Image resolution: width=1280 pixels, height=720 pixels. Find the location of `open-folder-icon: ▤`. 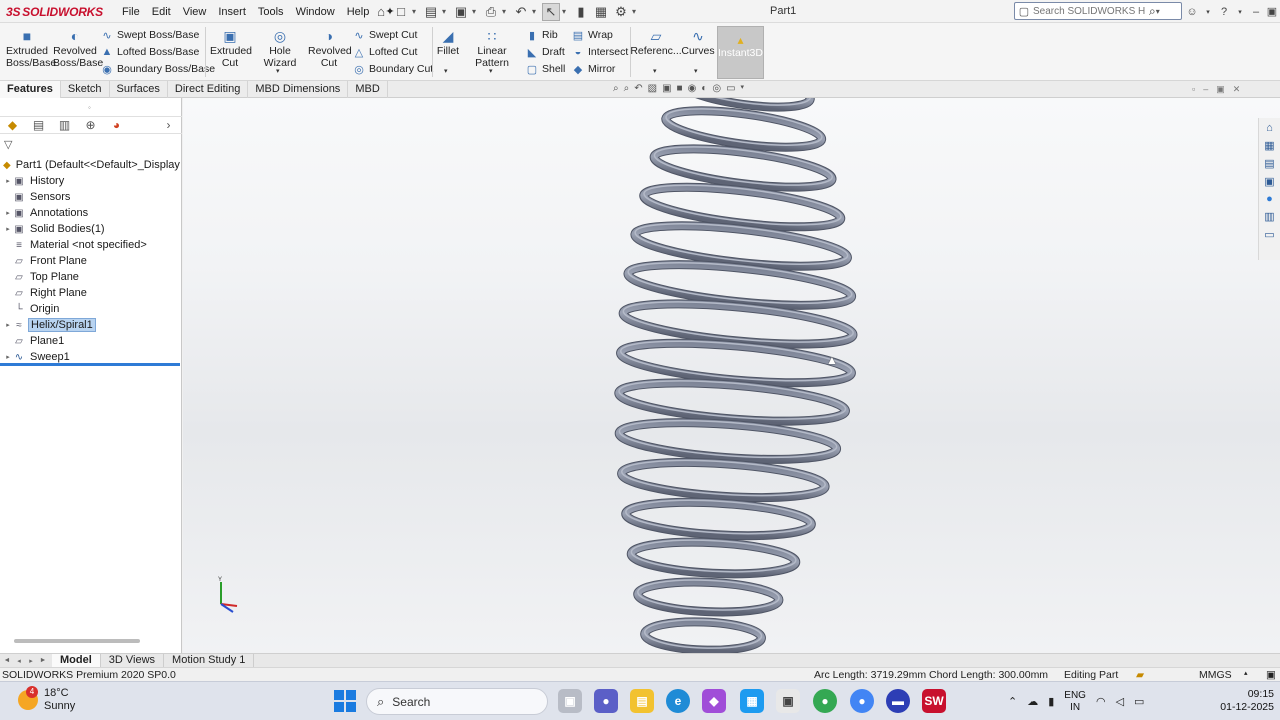

open-folder-icon: ▤ is located at coordinates (431, 12).